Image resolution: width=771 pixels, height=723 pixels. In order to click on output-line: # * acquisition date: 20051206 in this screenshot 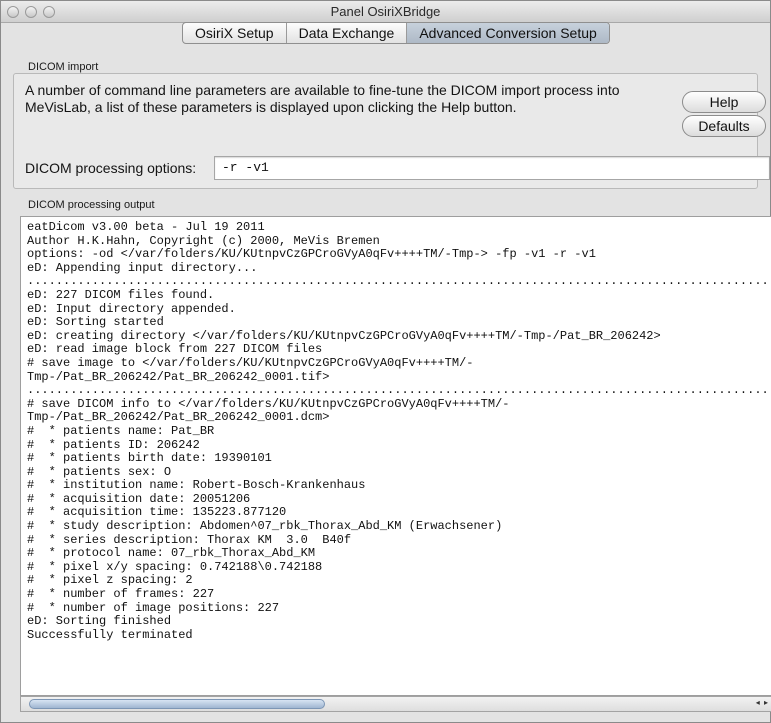, I will do `click(139, 498)`.